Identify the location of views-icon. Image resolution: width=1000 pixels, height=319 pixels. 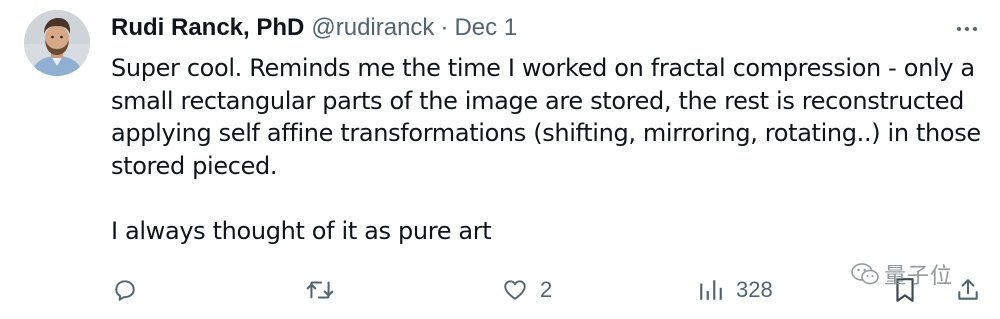
(711, 290).